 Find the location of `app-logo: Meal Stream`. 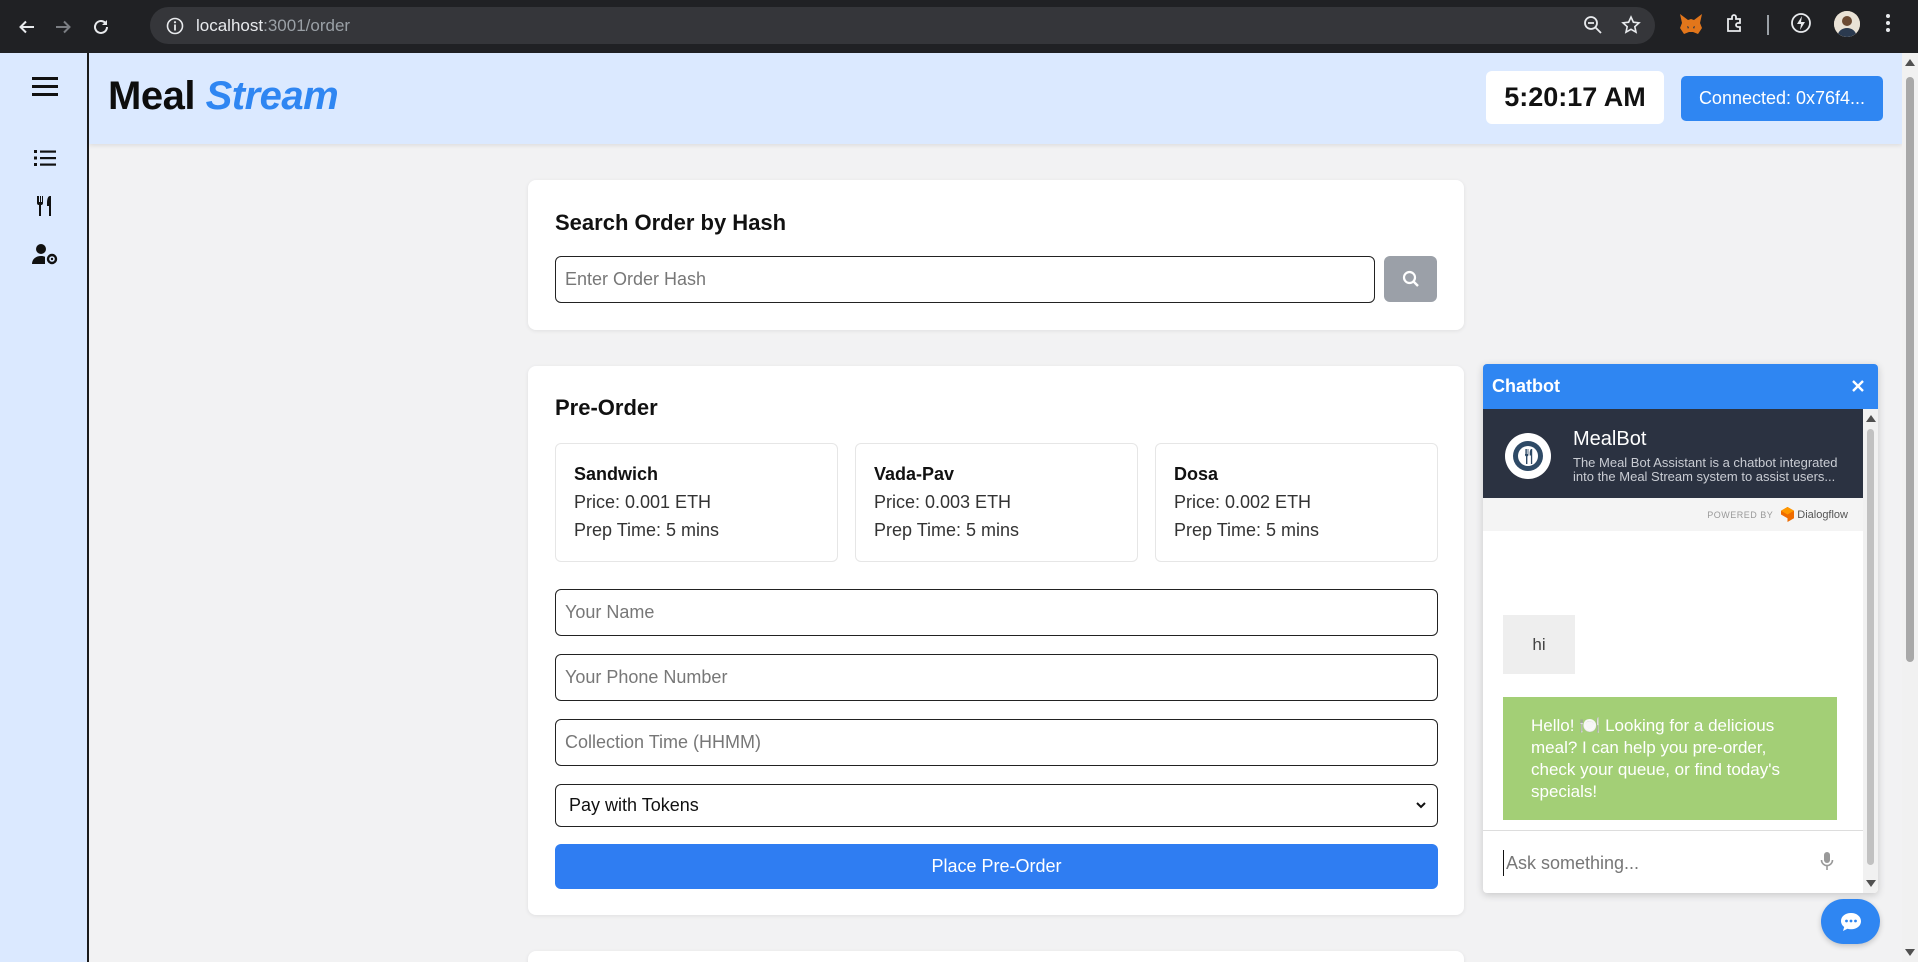

app-logo: Meal Stream is located at coordinates (223, 96).